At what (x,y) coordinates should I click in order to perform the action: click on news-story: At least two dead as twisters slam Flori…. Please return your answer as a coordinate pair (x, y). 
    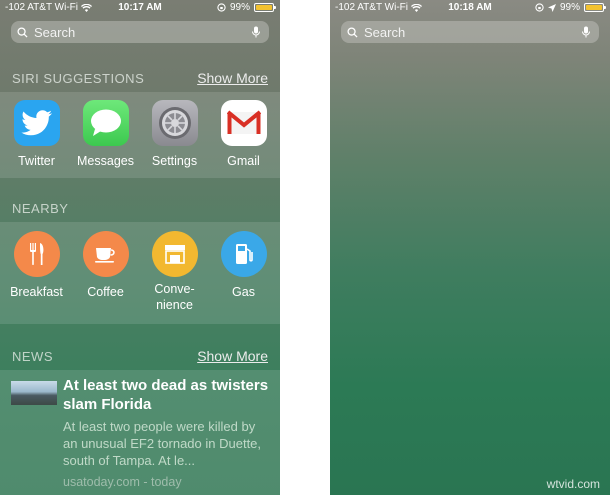
    Looking at the image, I should click on (141, 432).